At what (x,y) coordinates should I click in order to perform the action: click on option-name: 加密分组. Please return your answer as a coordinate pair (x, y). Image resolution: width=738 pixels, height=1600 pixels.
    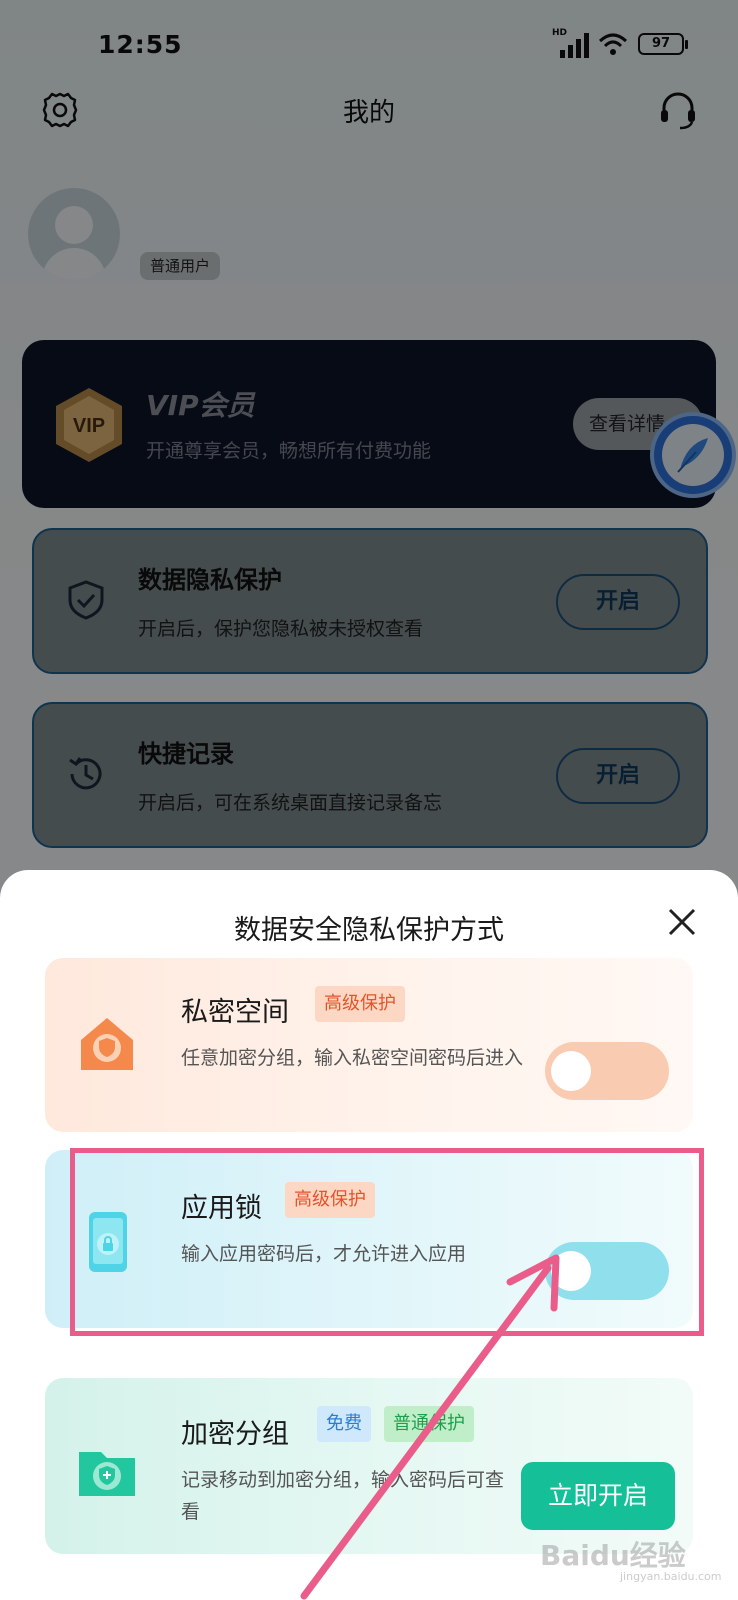
    Looking at the image, I should click on (235, 1434).